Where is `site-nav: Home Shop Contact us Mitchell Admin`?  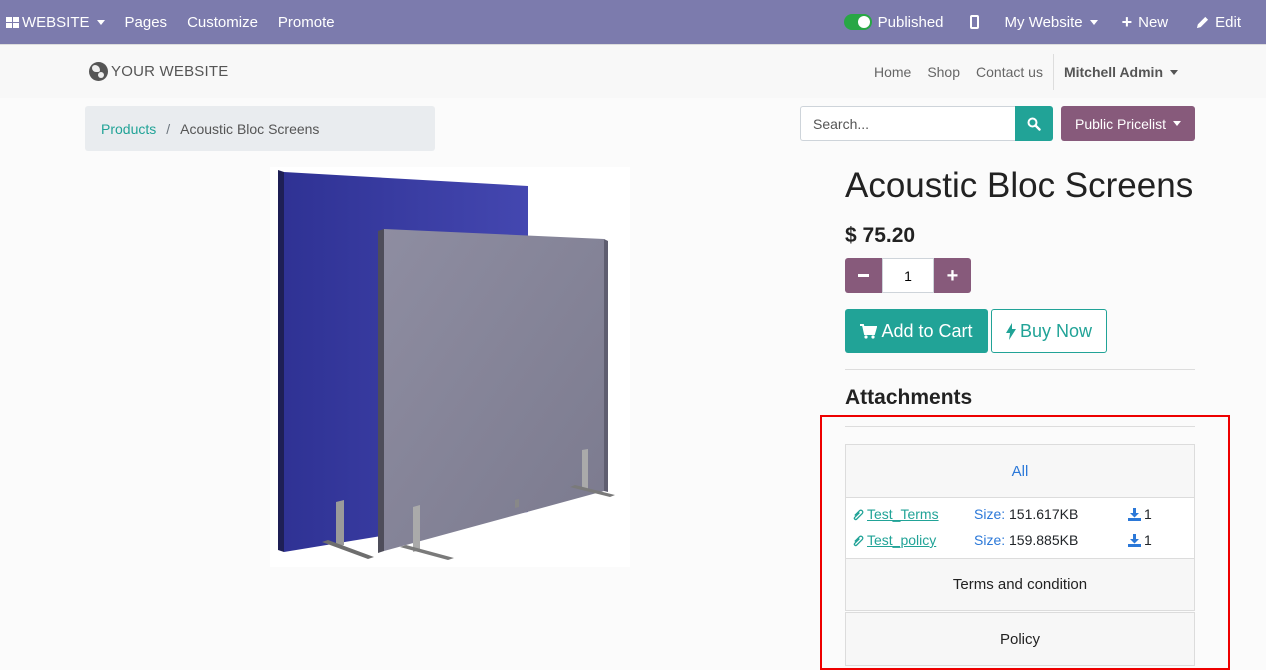
site-nav: Home Shop Contact us Mitchell Admin is located at coordinates (1026, 72).